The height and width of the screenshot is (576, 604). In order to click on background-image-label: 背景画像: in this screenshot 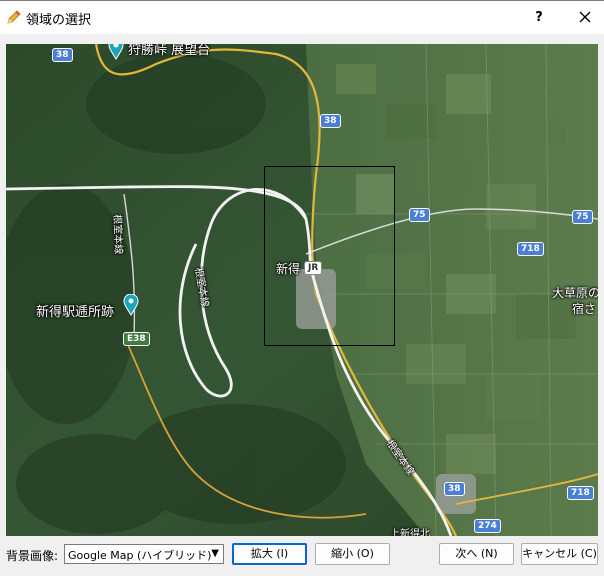, I will do `click(32, 556)`.